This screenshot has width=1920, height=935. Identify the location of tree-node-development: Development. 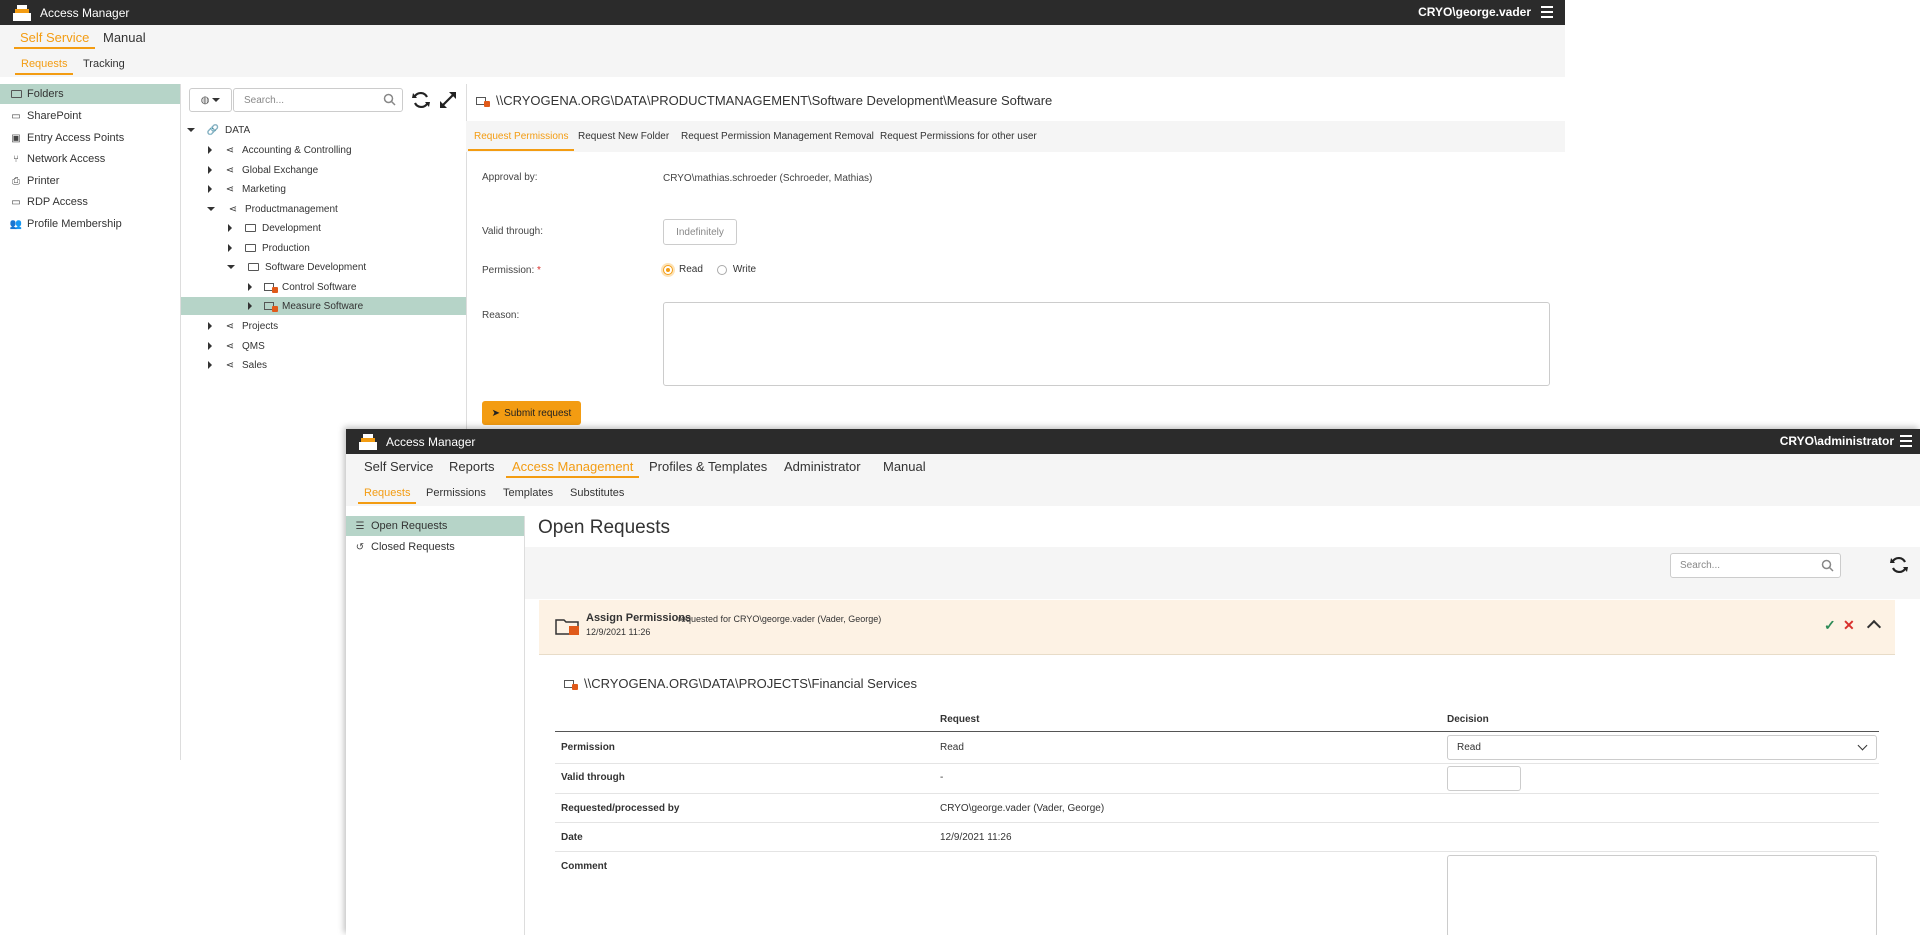
(274, 228).